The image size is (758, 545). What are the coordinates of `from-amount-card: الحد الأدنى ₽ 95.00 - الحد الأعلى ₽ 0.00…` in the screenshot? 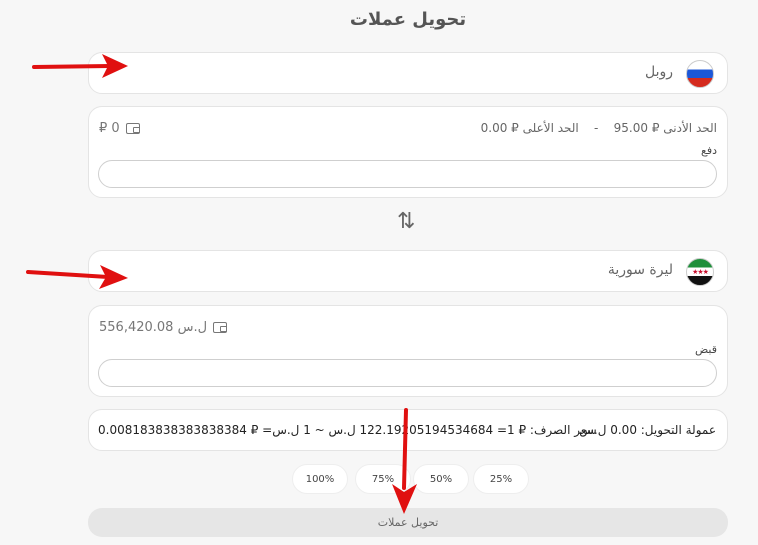 It's located at (408, 152).